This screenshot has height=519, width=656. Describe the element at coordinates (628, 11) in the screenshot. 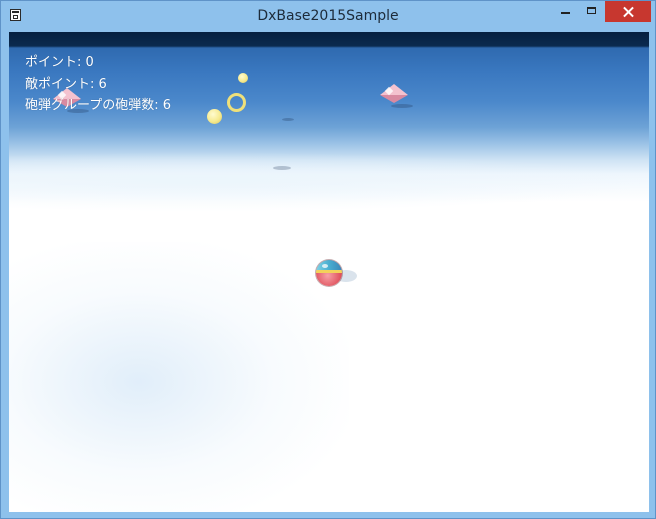

I see `close-button` at that location.